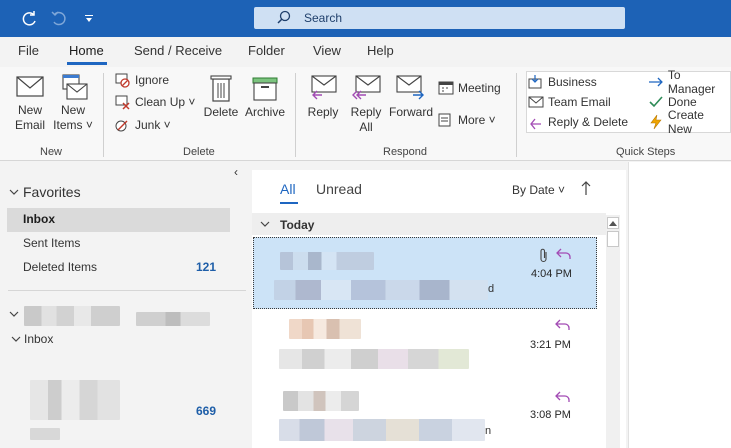  Describe the element at coordinates (613, 331) in the screenshot. I see `message-list-scrollbar` at that location.